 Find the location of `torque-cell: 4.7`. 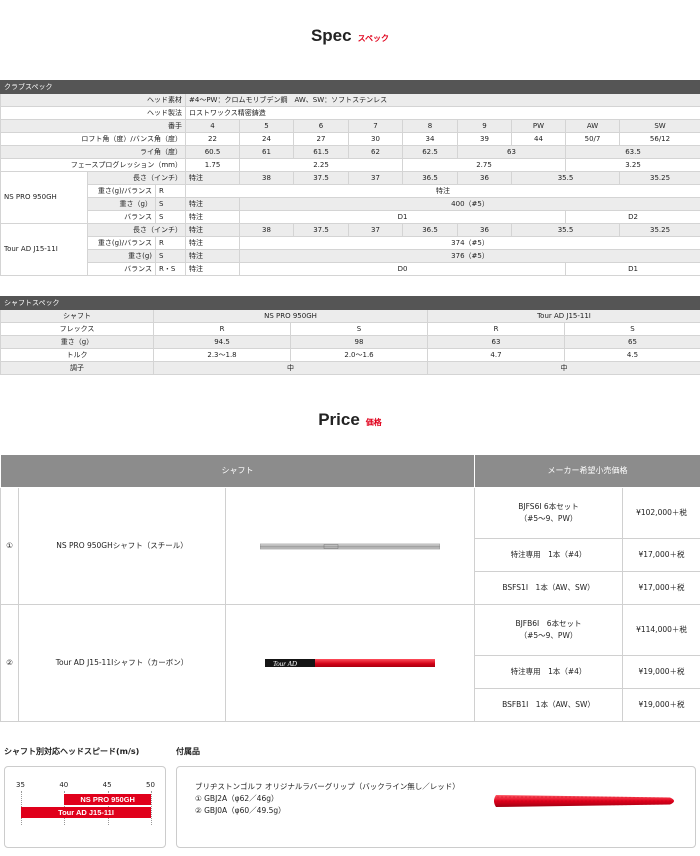

torque-cell: 4.7 is located at coordinates (496, 355).